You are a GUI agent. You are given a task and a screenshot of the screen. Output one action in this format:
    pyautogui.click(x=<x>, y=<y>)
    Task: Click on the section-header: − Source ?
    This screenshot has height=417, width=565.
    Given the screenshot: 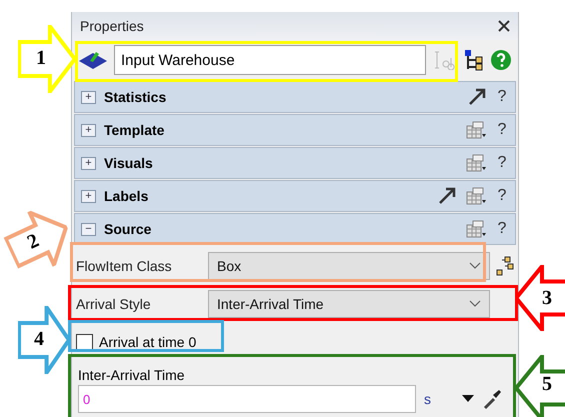 What is the action you would take?
    pyautogui.click(x=295, y=229)
    